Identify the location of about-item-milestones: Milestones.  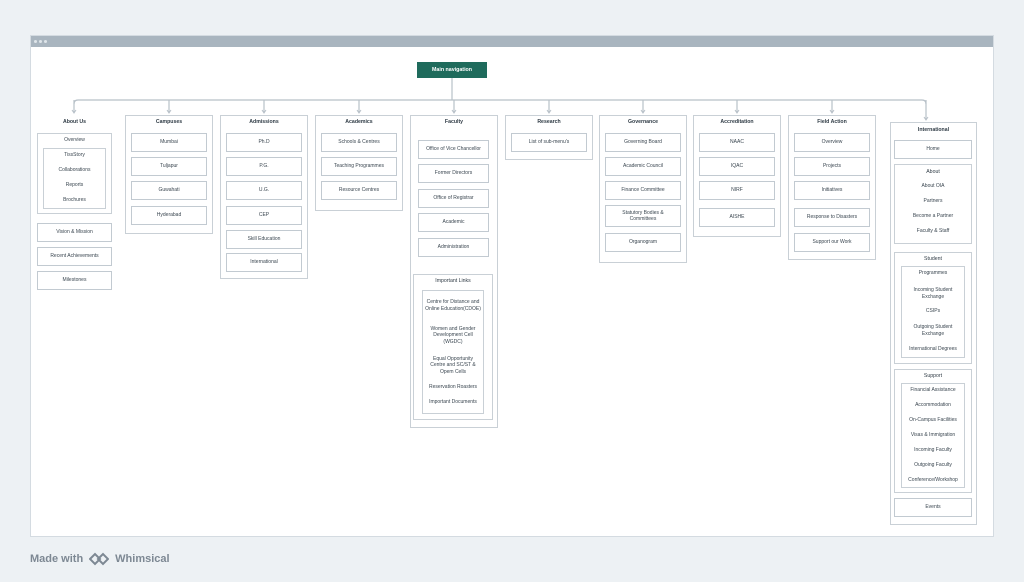
(74, 280).